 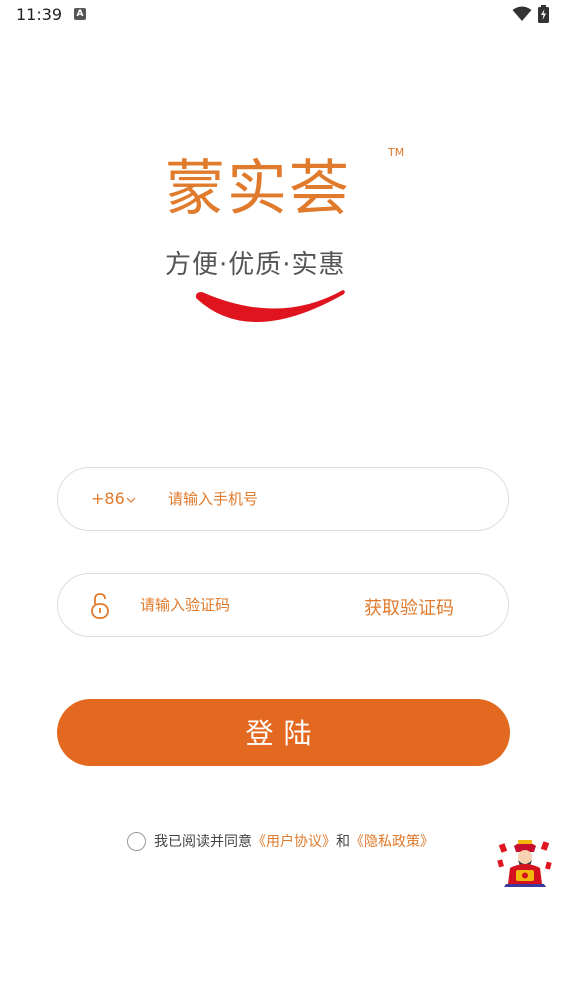 What do you see at coordinates (283, 732) in the screenshot?
I see `login-button: 登陆` at bounding box center [283, 732].